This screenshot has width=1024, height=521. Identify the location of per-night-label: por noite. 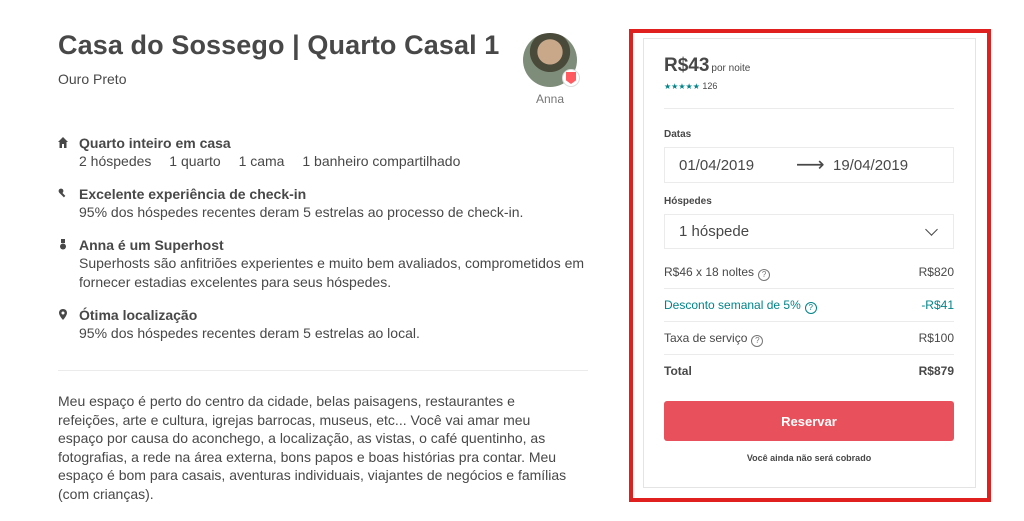
(731, 68).